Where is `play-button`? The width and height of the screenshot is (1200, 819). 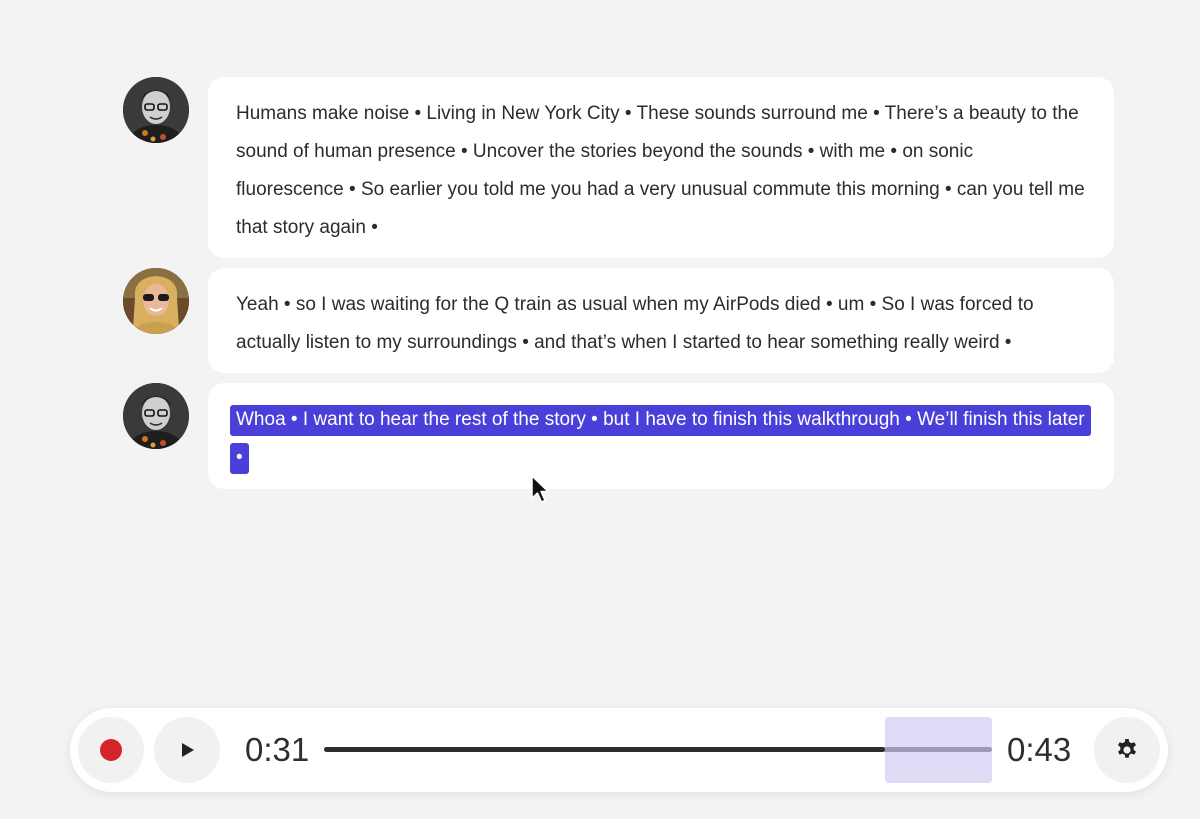
play-button is located at coordinates (187, 750).